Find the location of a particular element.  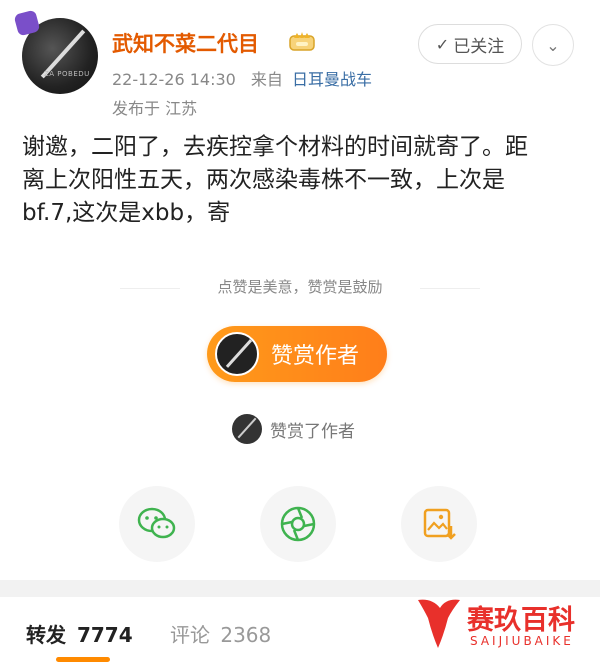

reward-slogan: 点赞是美意，赞赏是鼓励 is located at coordinates (300, 287).